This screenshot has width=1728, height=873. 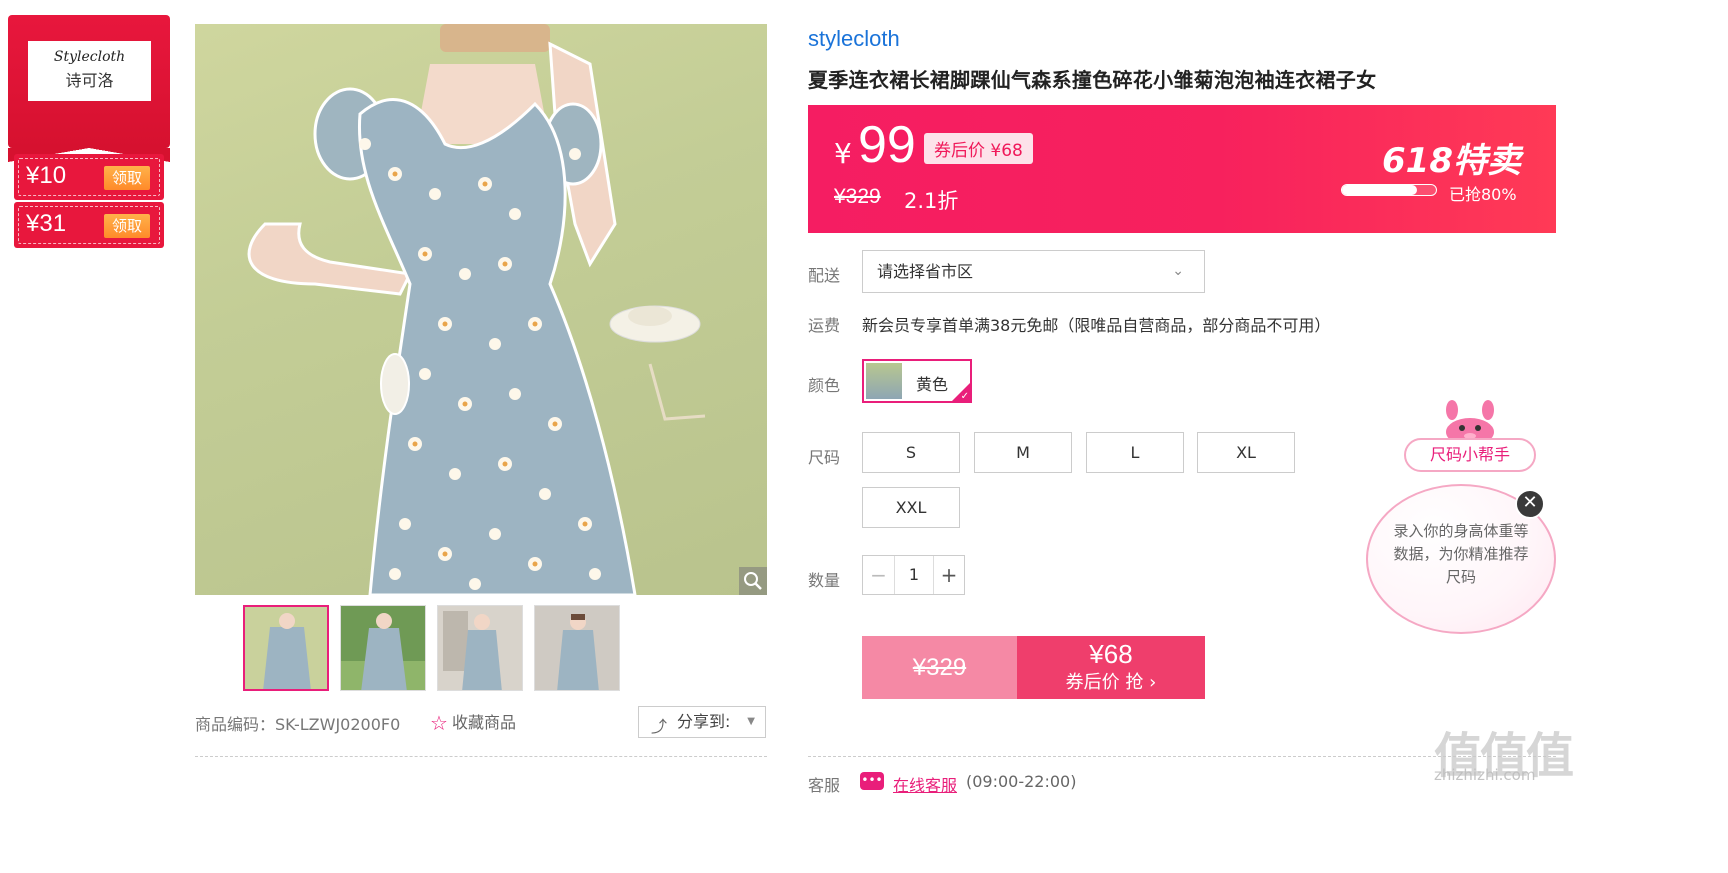 What do you see at coordinates (1461, 554) in the screenshot?
I see `size-helper-text: 录入你的身高体重等数据，为你精准推荐尺码` at bounding box center [1461, 554].